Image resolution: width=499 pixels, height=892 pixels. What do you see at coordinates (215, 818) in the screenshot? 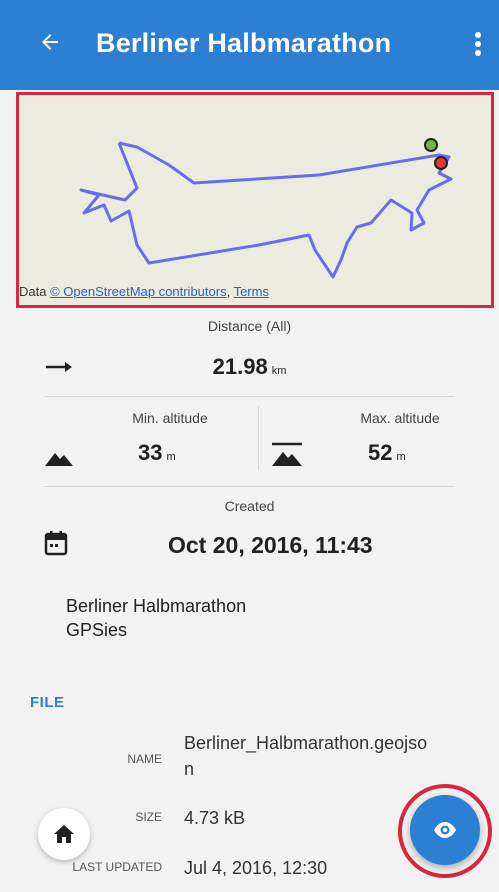
I see `file-size-value: 4.73 kB` at bounding box center [215, 818].